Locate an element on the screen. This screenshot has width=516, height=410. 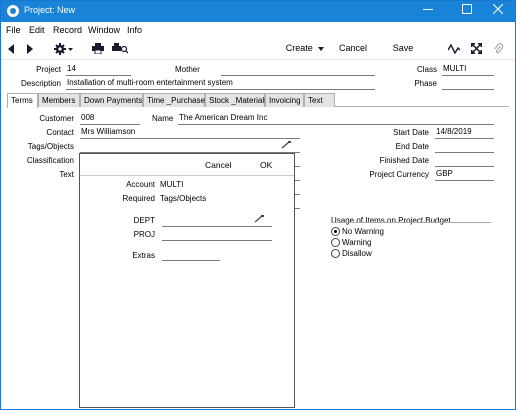
print-icon is located at coordinates (98, 49).